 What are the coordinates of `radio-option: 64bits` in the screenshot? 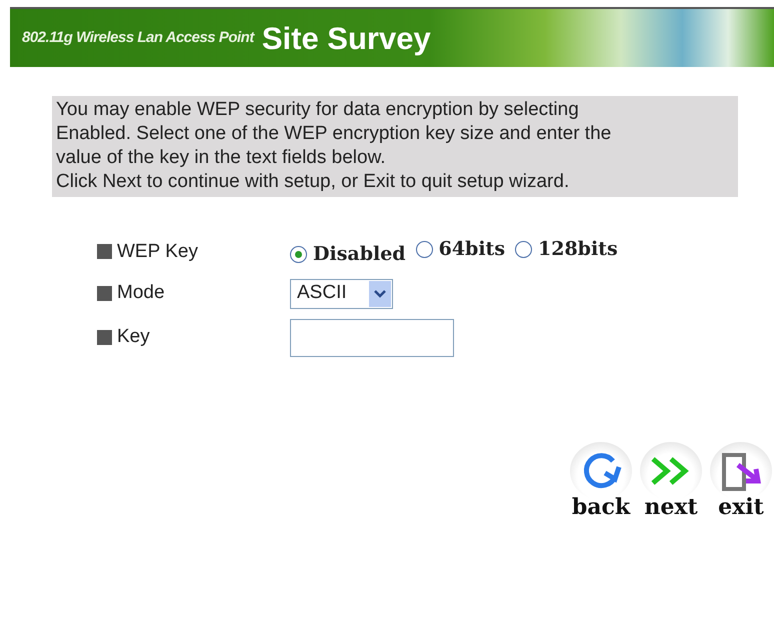 It's located at (461, 249).